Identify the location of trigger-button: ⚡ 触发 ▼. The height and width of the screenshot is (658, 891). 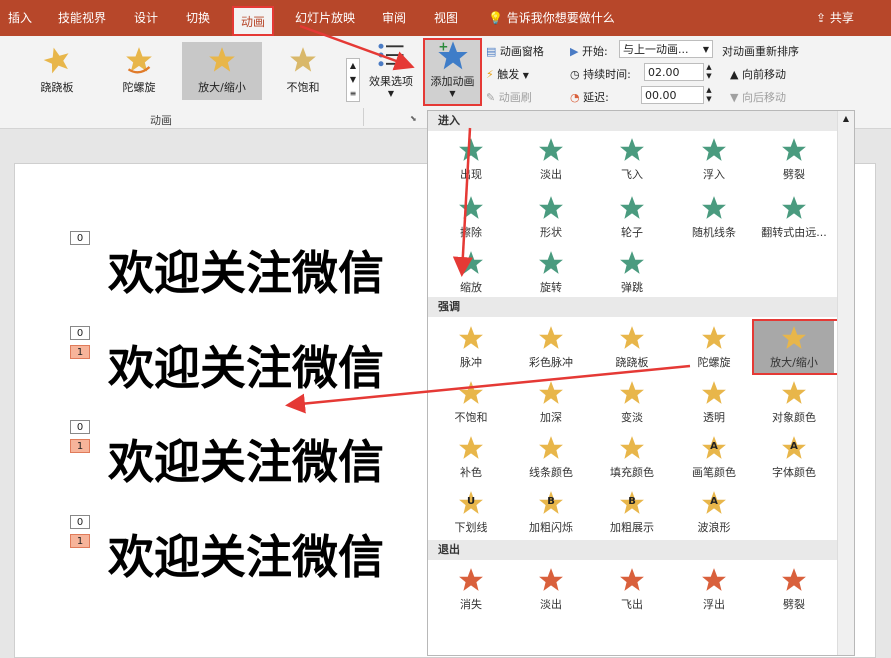
(507, 74).